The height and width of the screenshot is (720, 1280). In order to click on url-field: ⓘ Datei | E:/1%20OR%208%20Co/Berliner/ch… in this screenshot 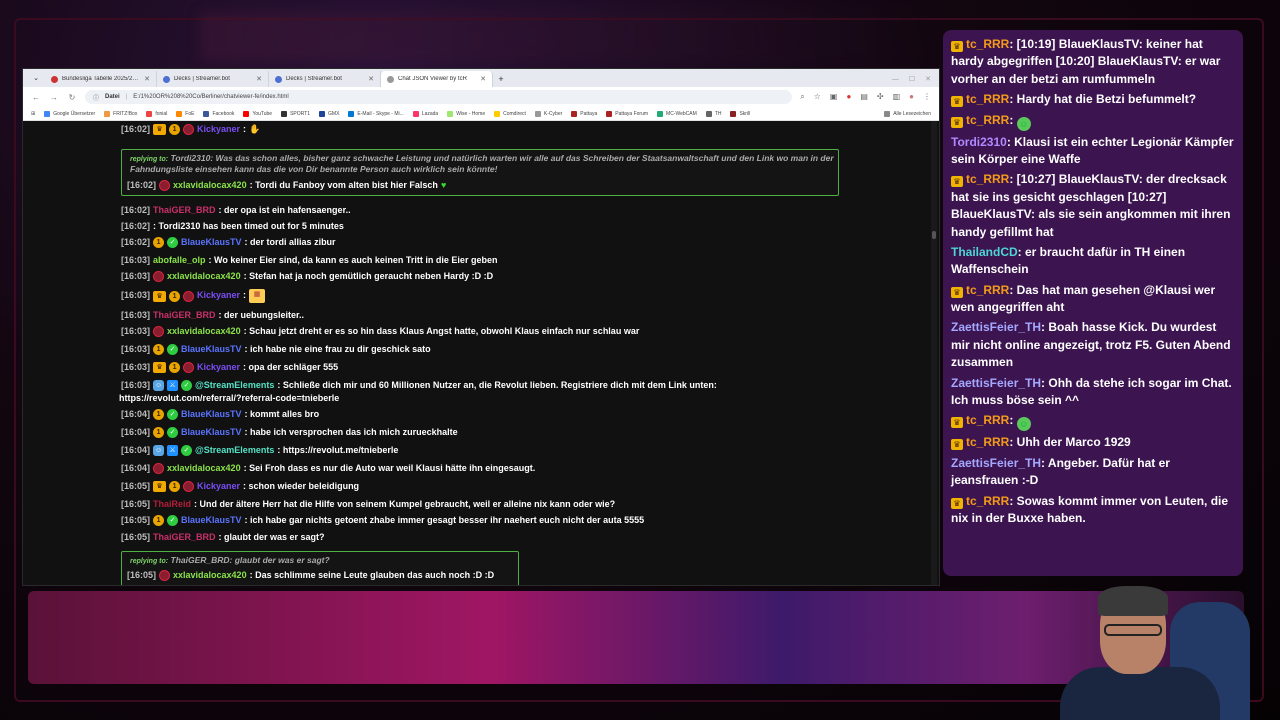, I will do `click(439, 97)`.